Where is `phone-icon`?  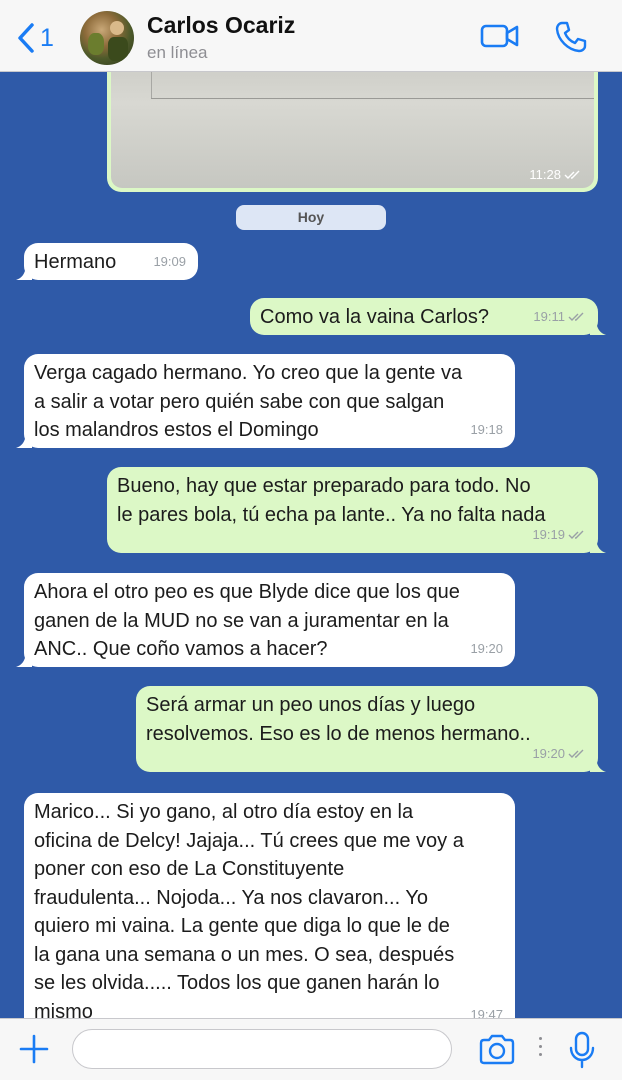
phone-icon is located at coordinates (571, 37).